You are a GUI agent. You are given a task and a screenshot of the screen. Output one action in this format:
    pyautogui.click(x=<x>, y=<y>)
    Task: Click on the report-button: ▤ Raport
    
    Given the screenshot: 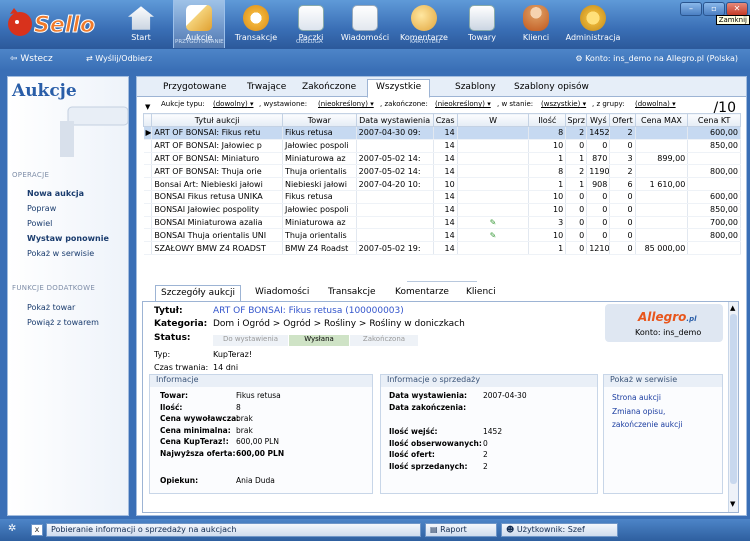 What is the action you would take?
    pyautogui.click(x=461, y=530)
    